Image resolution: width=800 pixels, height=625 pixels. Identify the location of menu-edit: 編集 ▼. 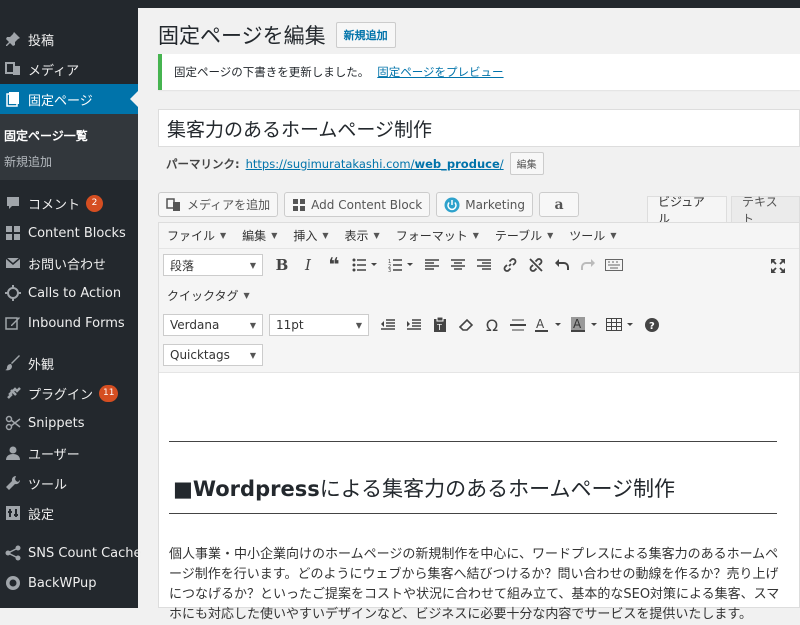
(259, 235).